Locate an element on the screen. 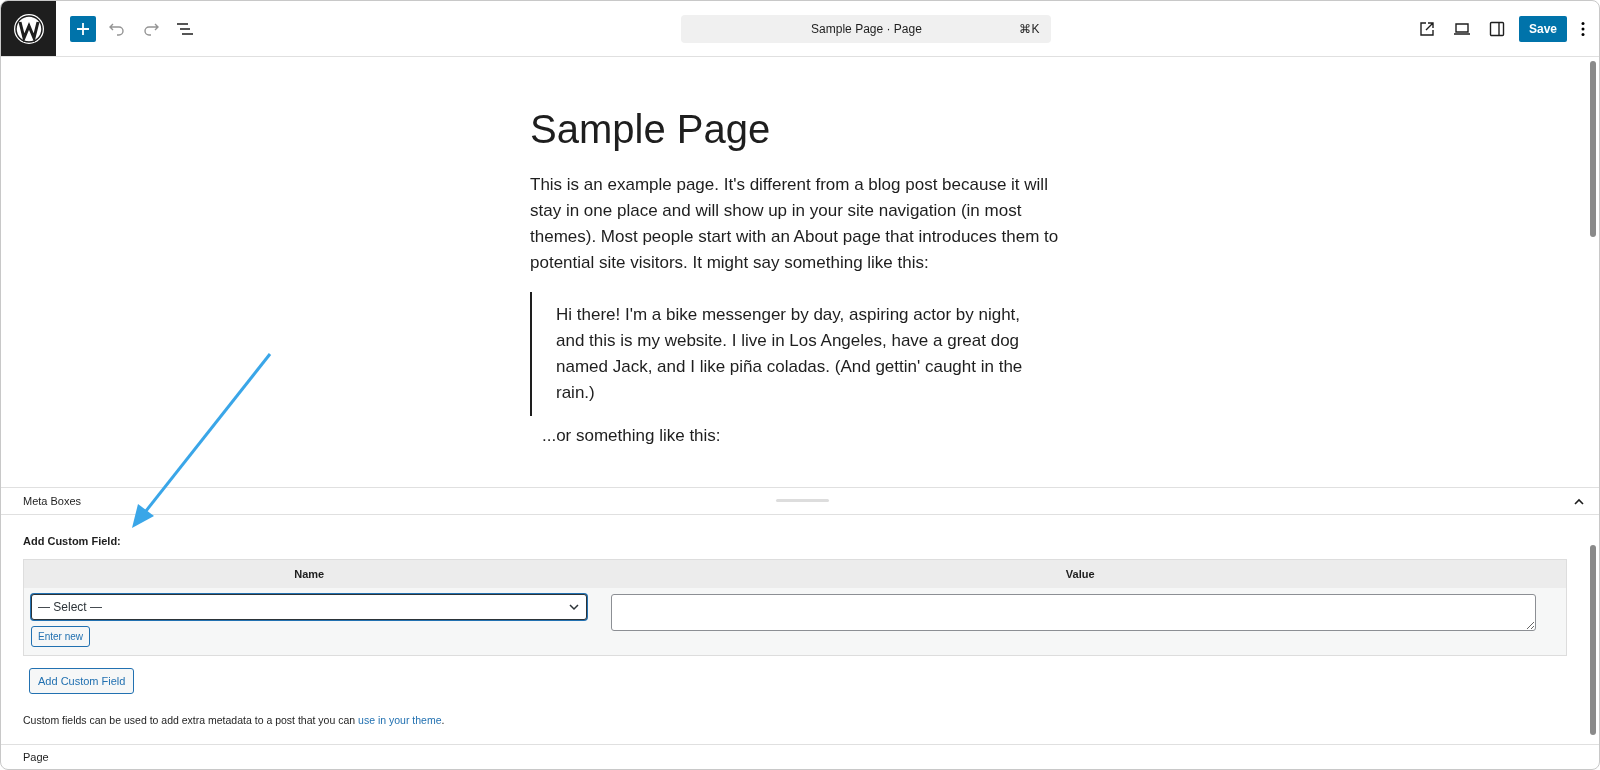 Image resolution: width=1600 pixels, height=770 pixels. plus-icon is located at coordinates (83, 28).